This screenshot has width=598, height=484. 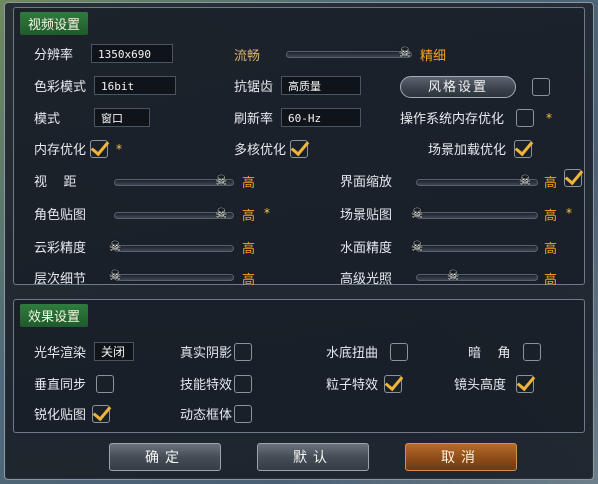 I want to click on ui-scale-checkbox, so click(x=573, y=178).